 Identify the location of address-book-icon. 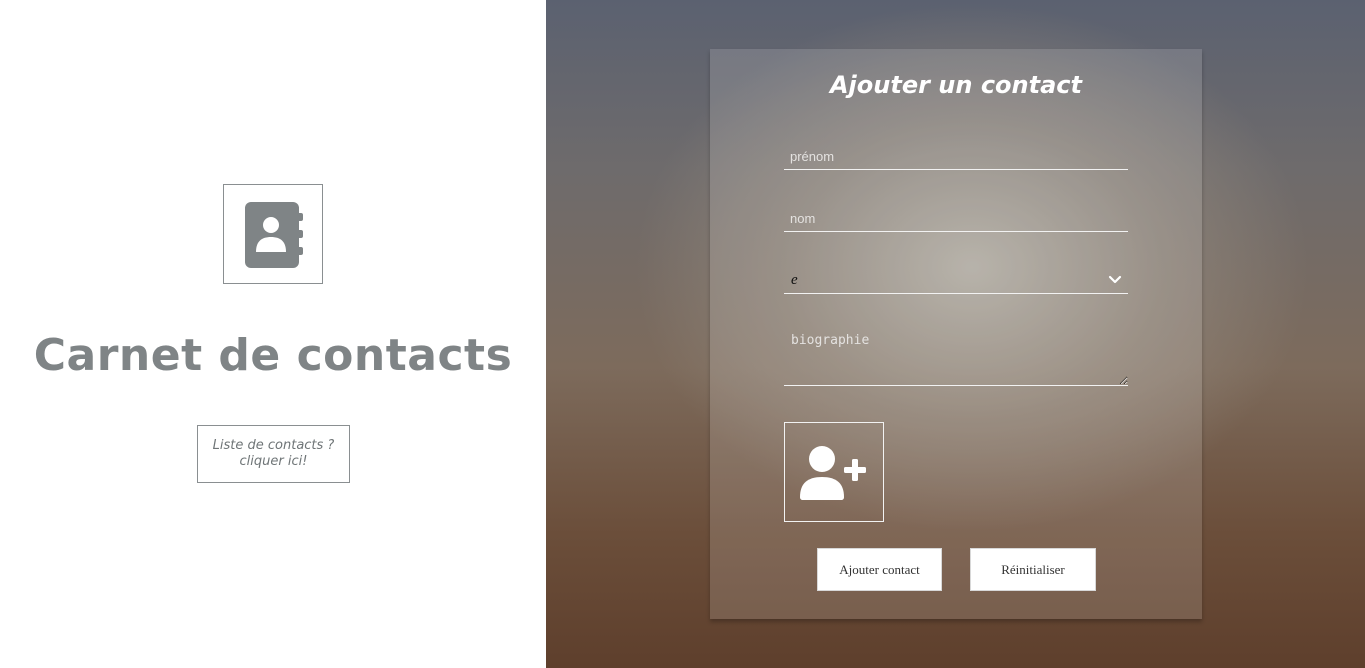
(274, 235).